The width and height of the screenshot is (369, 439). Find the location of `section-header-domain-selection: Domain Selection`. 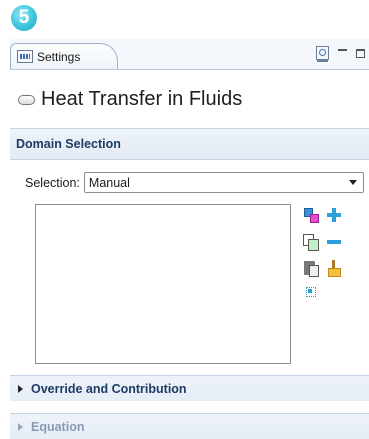

section-header-domain-selection: Domain Selection is located at coordinates (189, 144).